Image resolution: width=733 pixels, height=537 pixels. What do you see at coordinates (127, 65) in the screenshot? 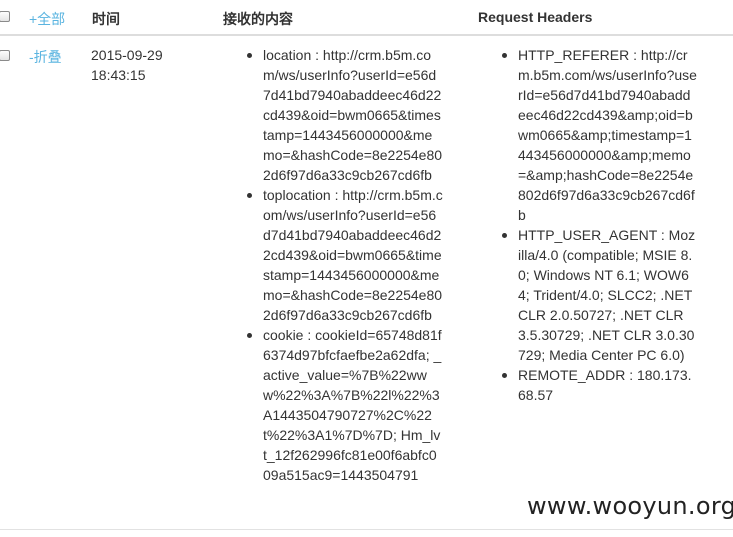
I see `row-time: 2015-09-29 18:43:15` at bounding box center [127, 65].